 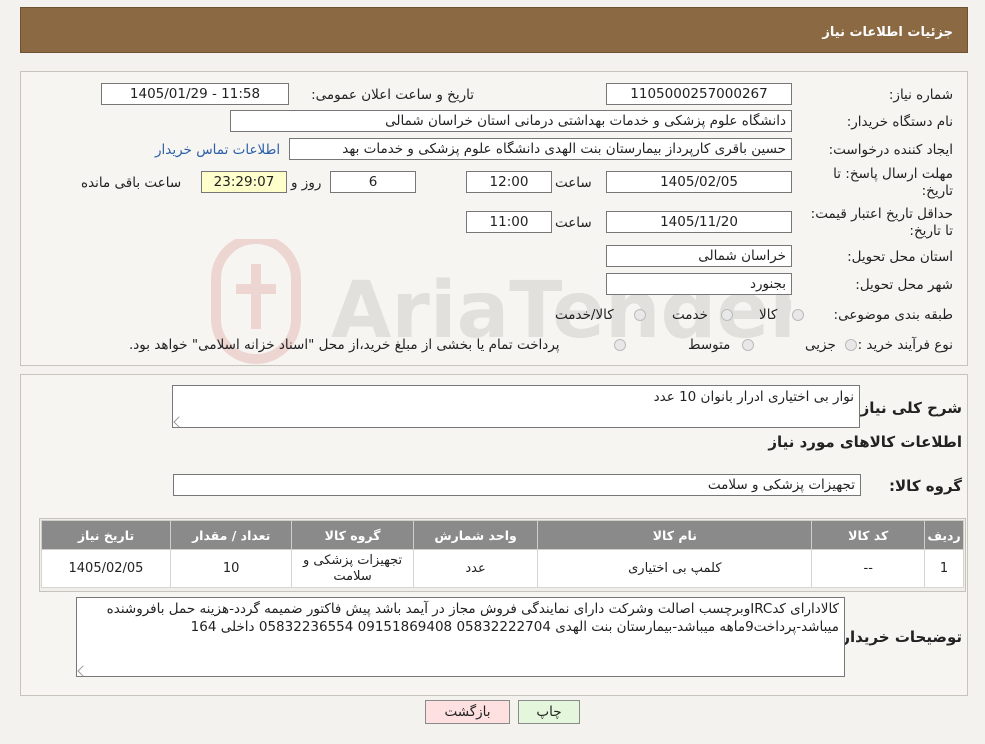 What do you see at coordinates (890, 150) in the screenshot?
I see `requester-label: ایجاد کننده درخواست:` at bounding box center [890, 150].